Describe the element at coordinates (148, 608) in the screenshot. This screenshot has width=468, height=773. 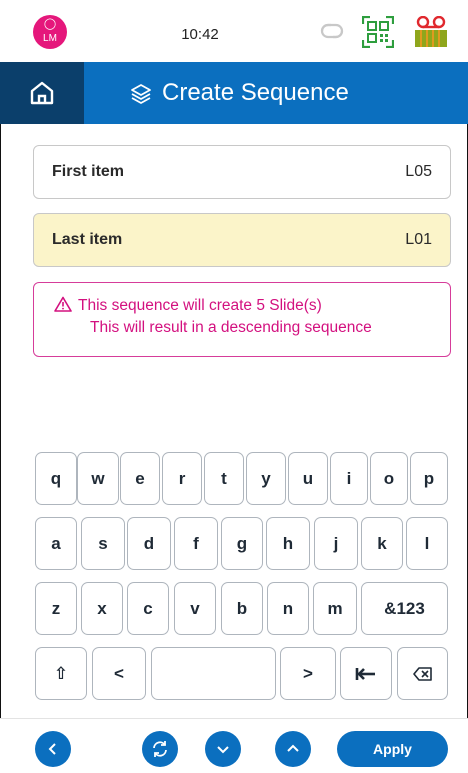
I see `key-c: c` at that location.